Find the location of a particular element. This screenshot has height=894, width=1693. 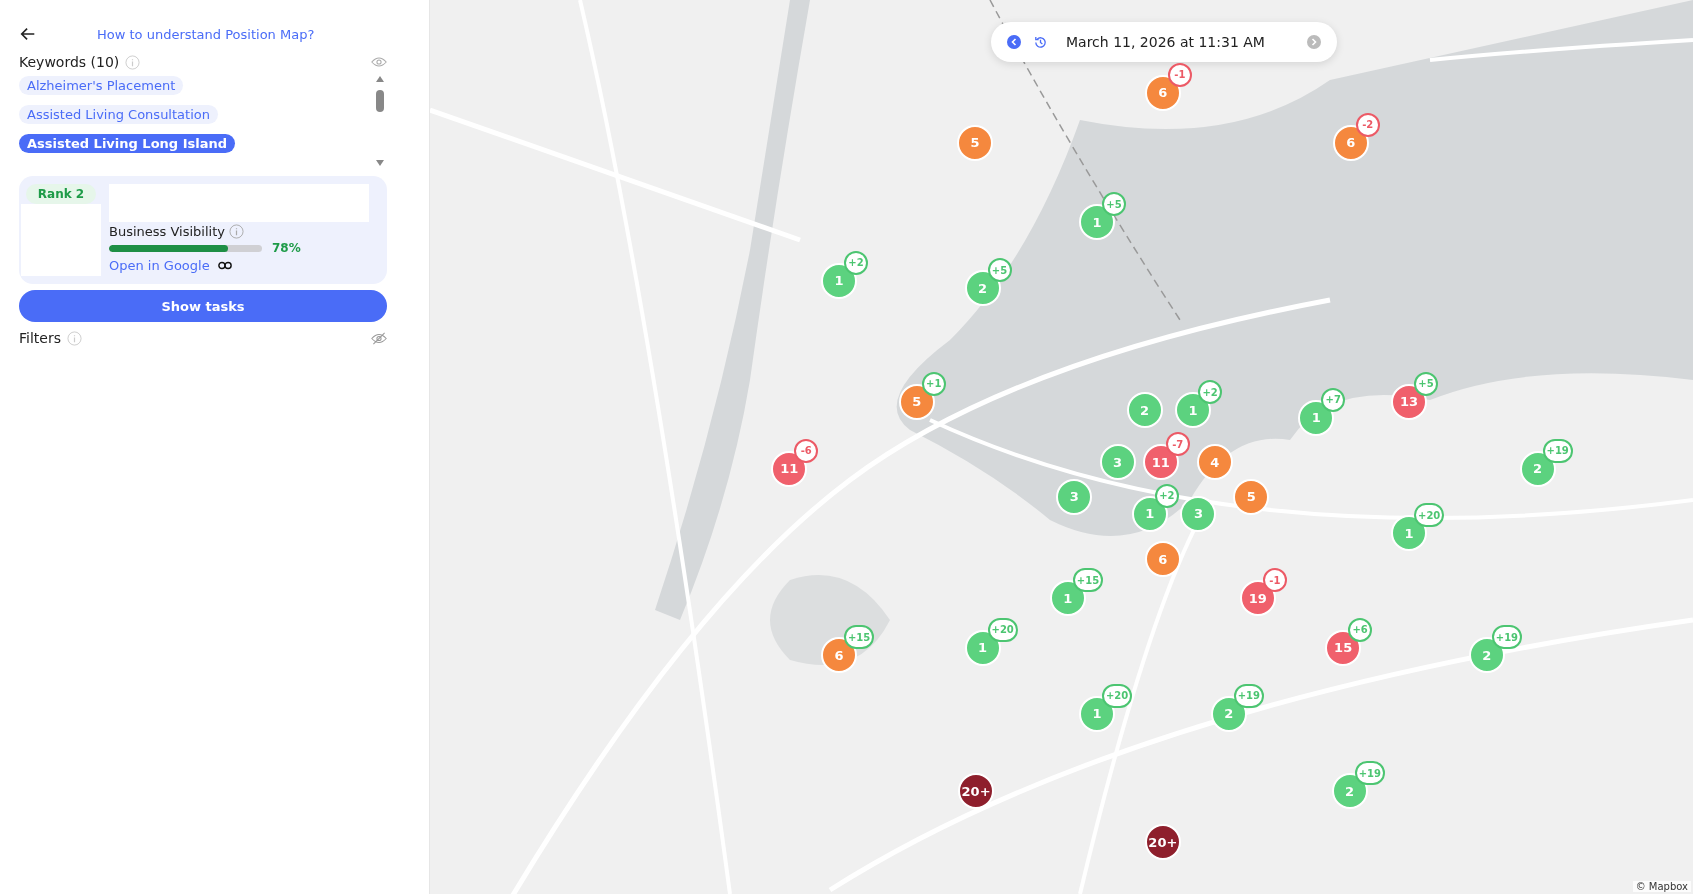

next-date-button is located at coordinates (1314, 42).